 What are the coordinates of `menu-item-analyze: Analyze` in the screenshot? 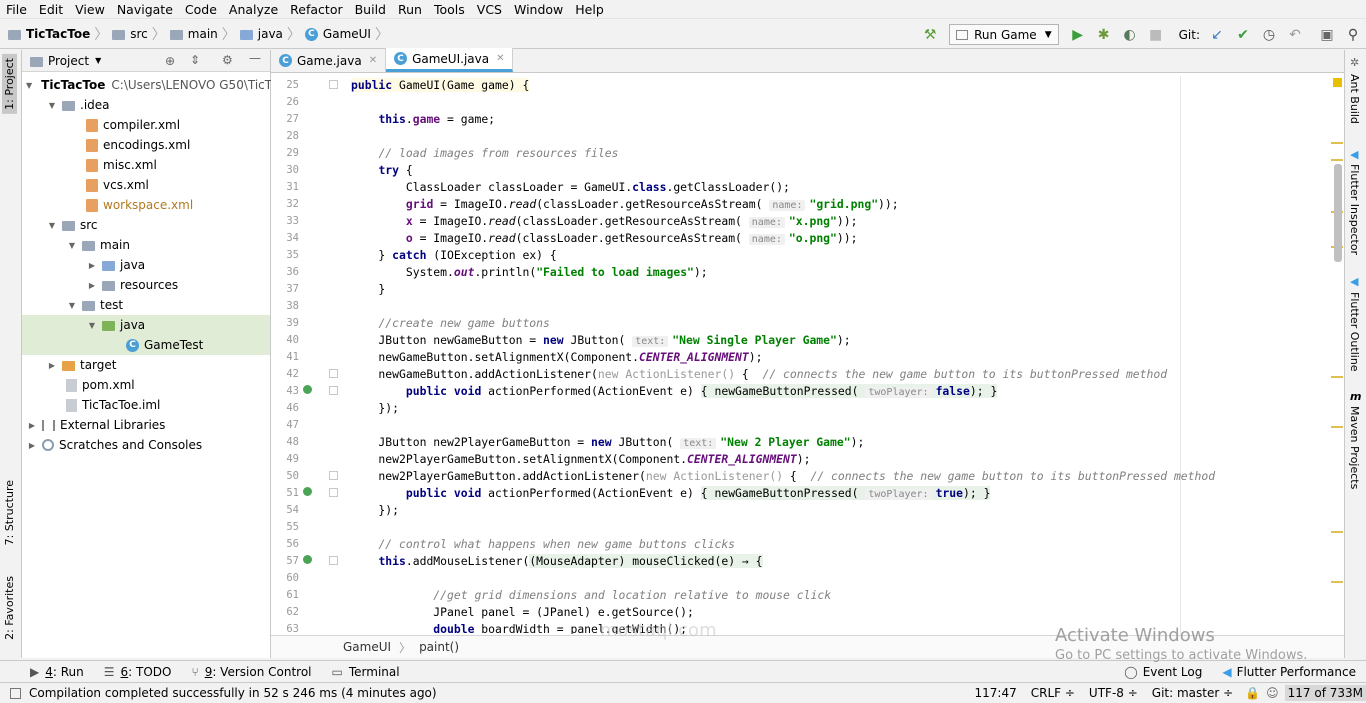 It's located at (253, 9).